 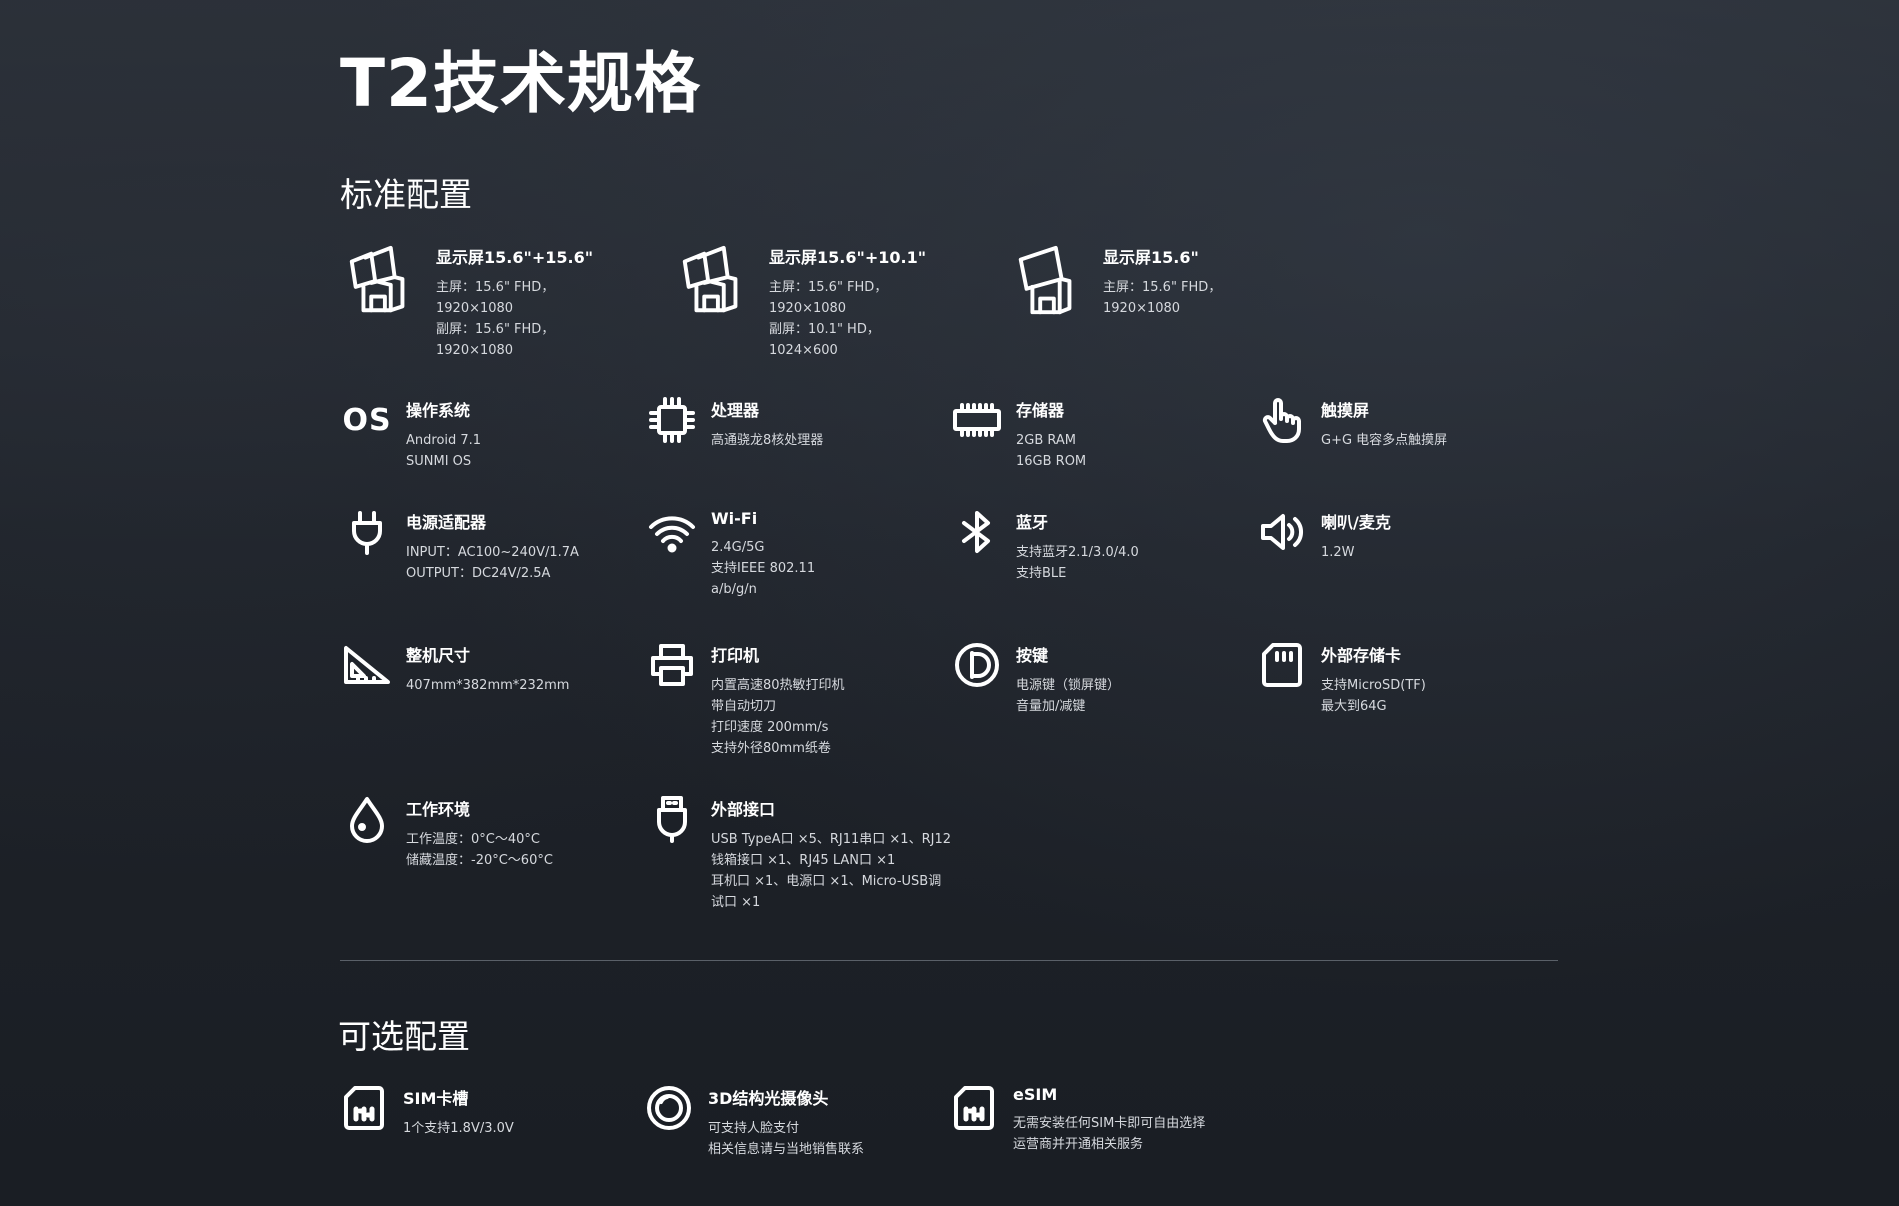 I want to click on spec-name: 喇叭/麦克, so click(x=1356, y=522).